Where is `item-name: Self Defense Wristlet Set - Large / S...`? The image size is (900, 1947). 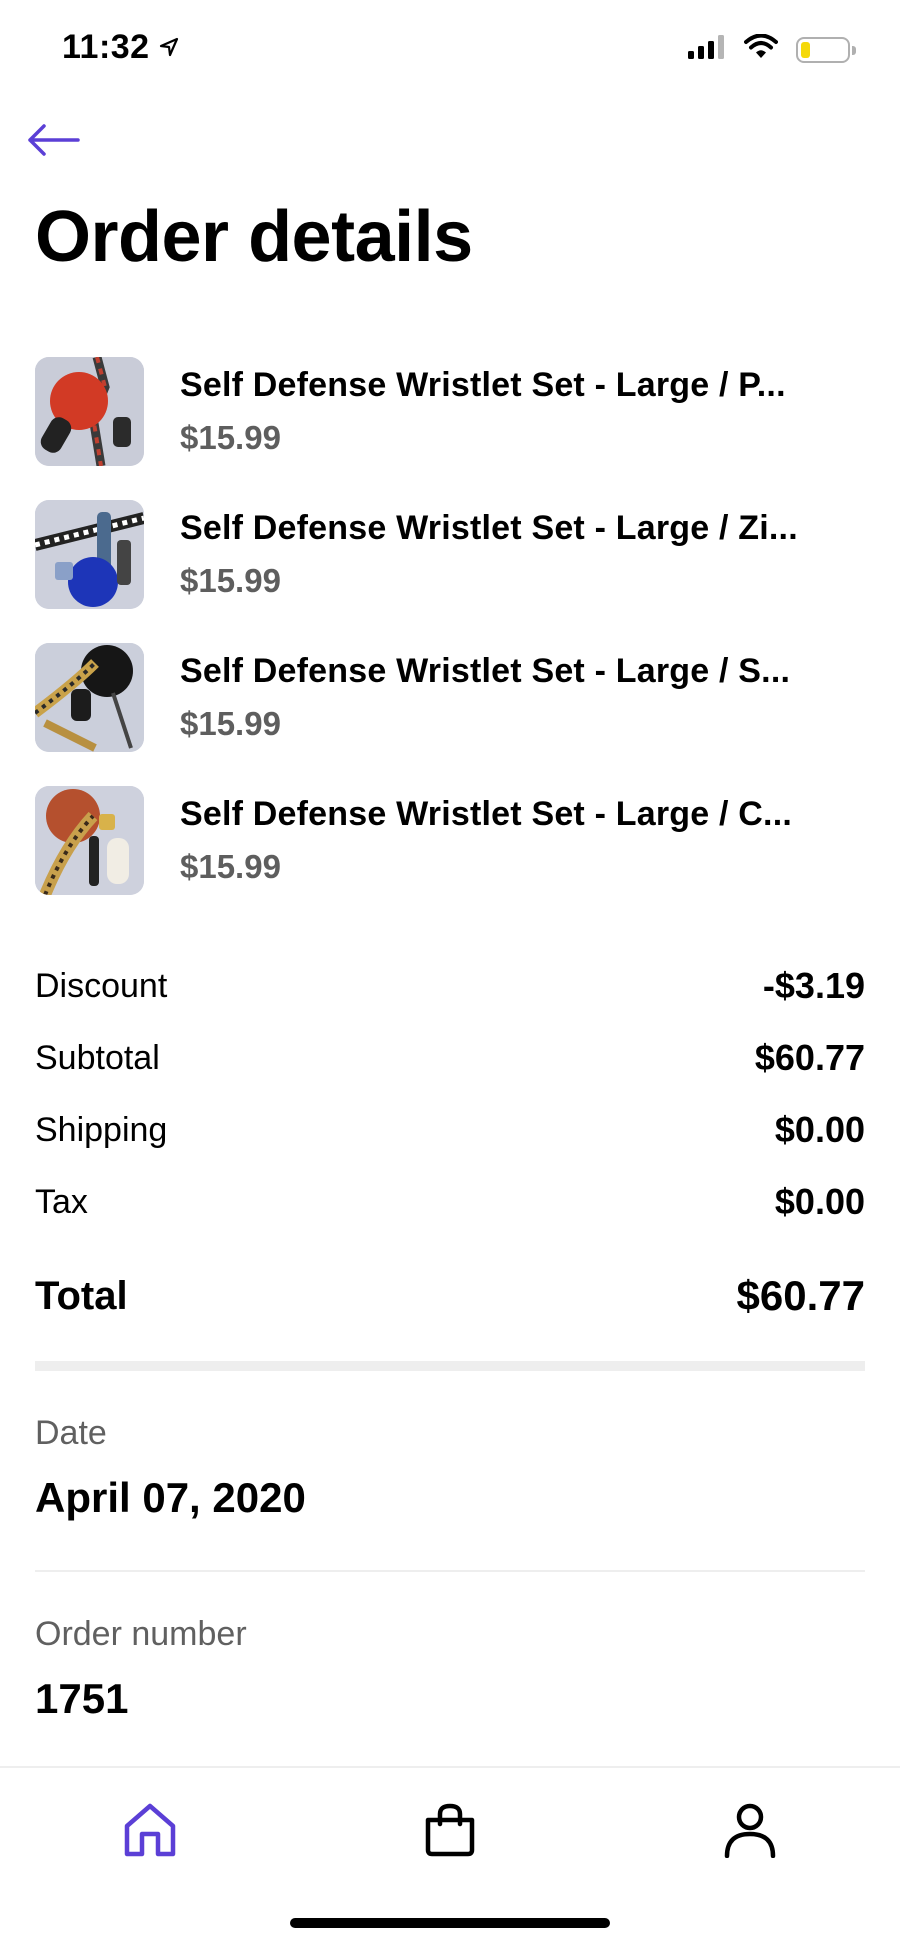
item-name: Self Defense Wristlet Set - Large / S... is located at coordinates (485, 670).